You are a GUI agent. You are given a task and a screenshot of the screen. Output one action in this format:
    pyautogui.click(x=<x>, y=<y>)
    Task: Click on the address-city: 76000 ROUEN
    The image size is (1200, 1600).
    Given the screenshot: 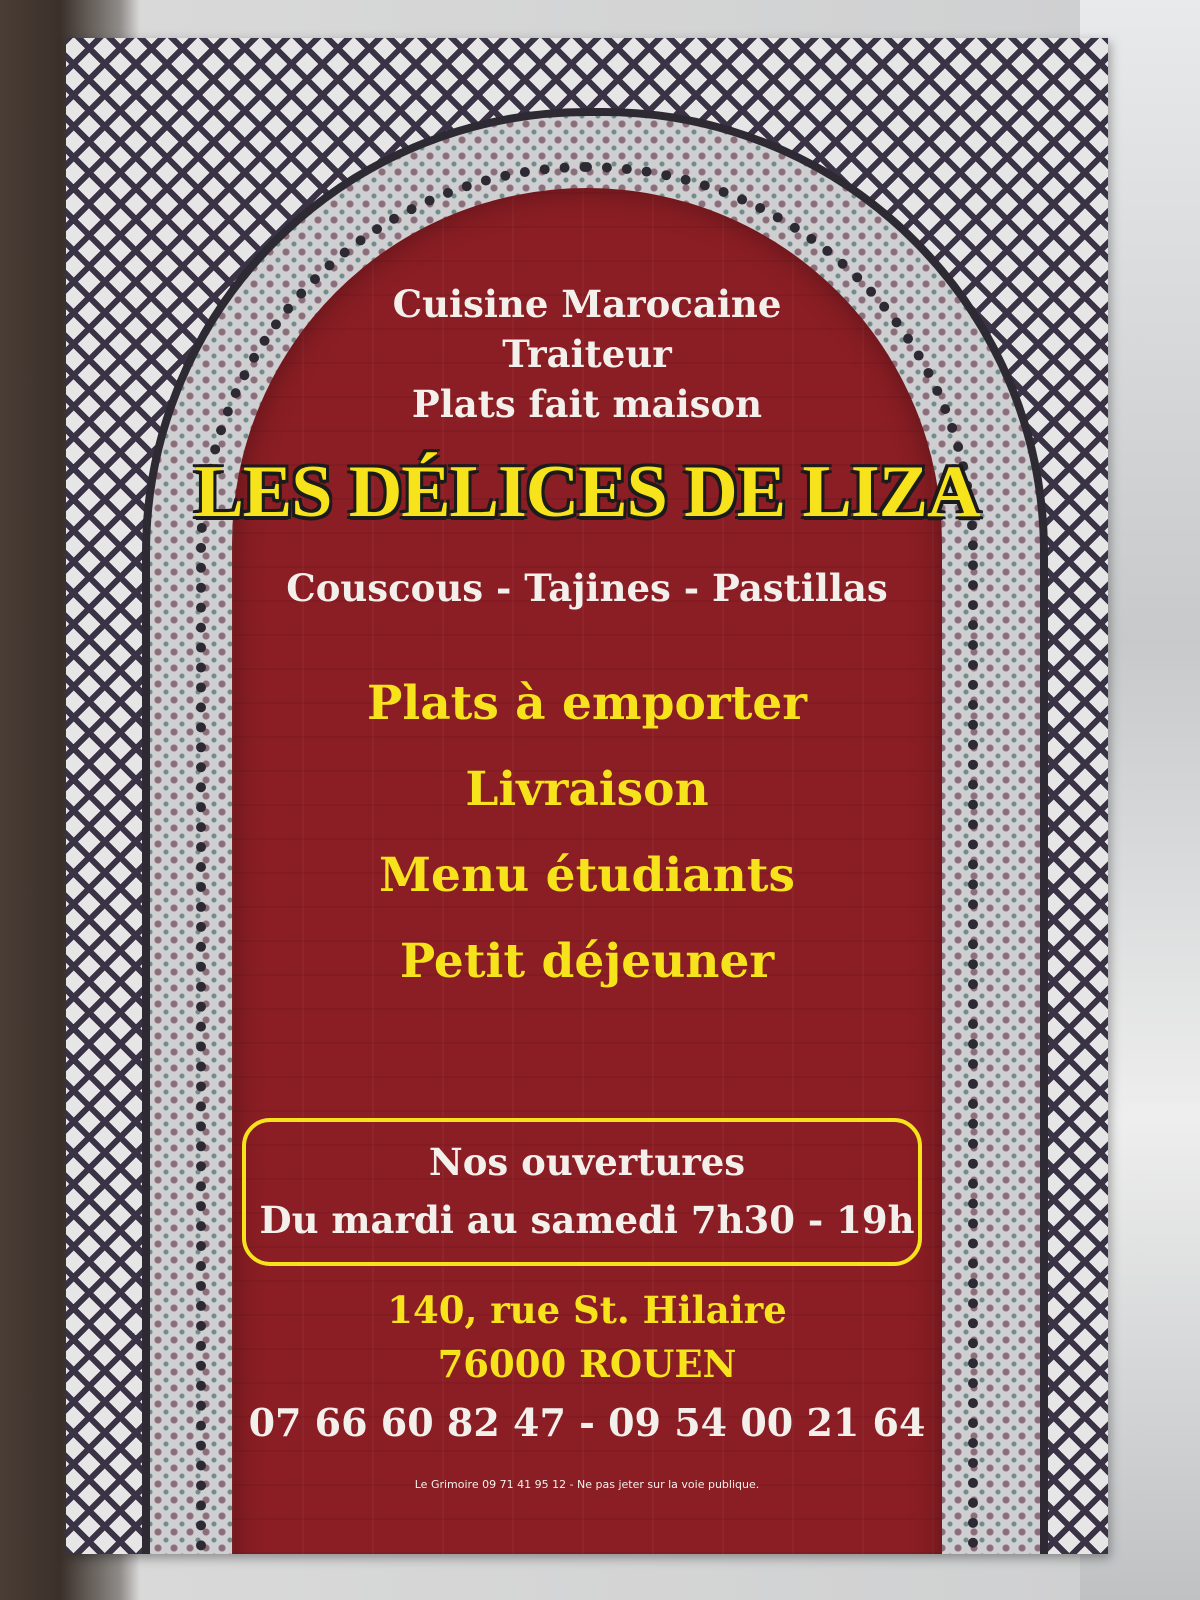 What is the action you would take?
    pyautogui.click(x=587, y=1364)
    